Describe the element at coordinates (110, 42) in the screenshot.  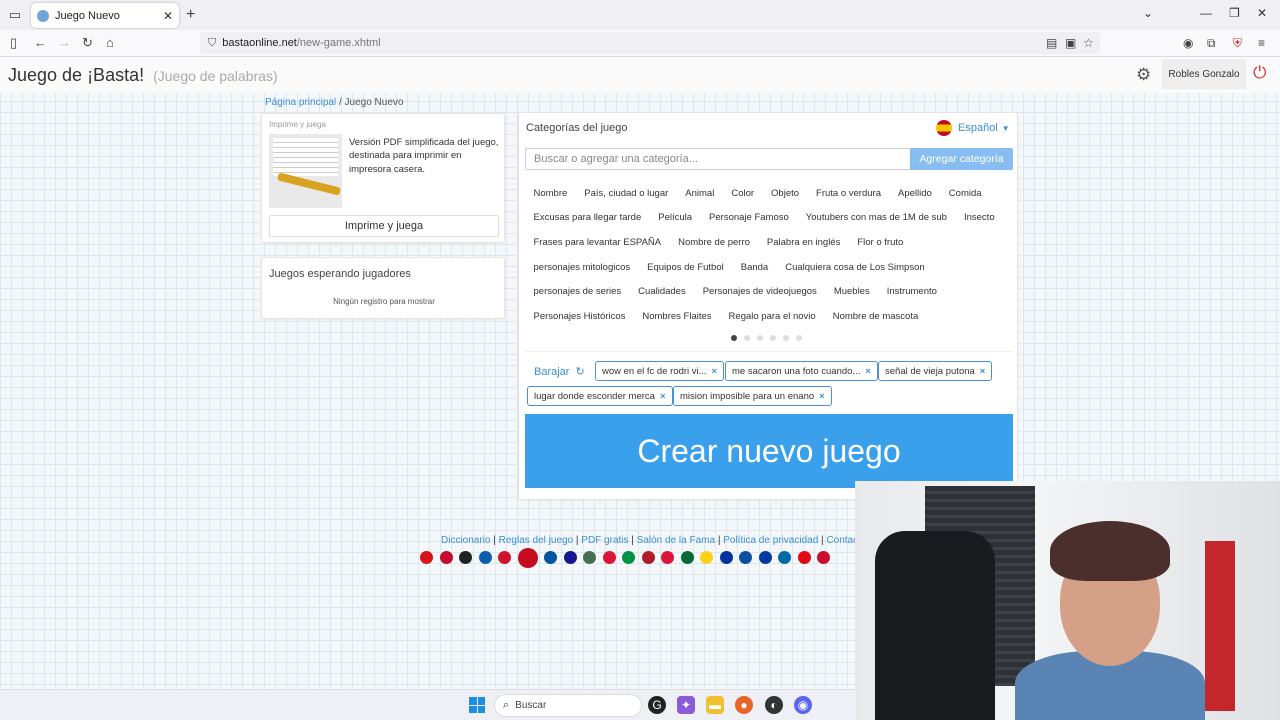
I see `home-icon: ⌂` at that location.